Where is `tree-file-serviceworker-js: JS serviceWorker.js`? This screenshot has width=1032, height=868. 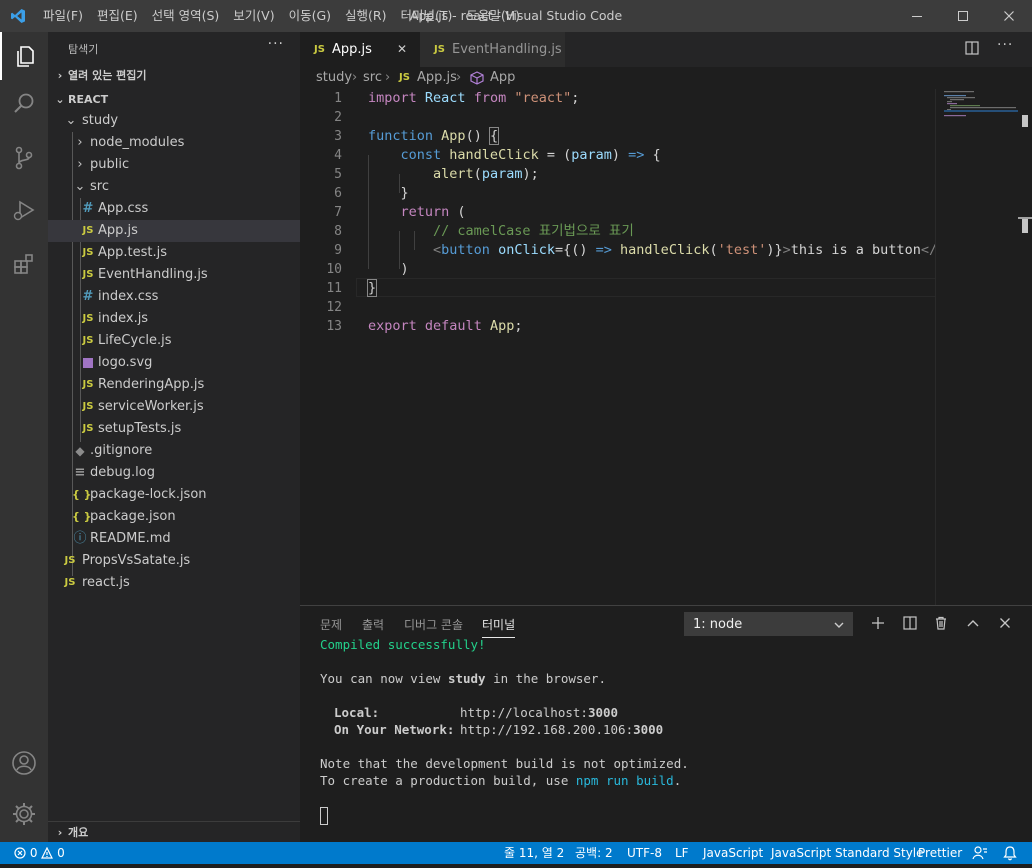
tree-file-serviceworker-js: JS serviceWorker.js is located at coordinates (174, 407).